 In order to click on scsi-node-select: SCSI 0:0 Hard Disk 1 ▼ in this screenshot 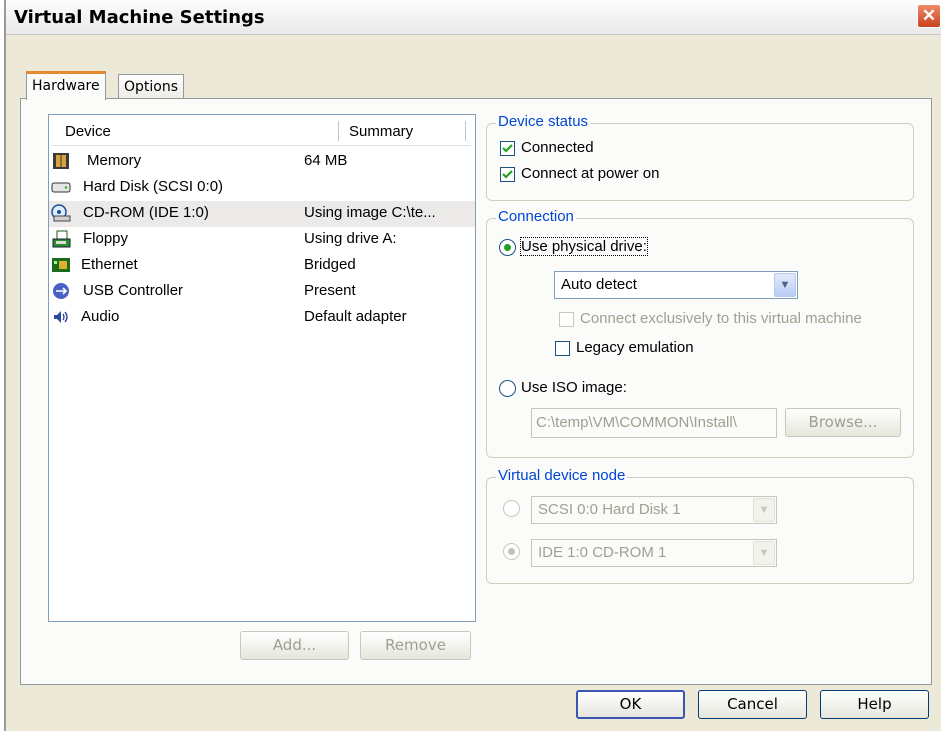, I will do `click(654, 510)`.